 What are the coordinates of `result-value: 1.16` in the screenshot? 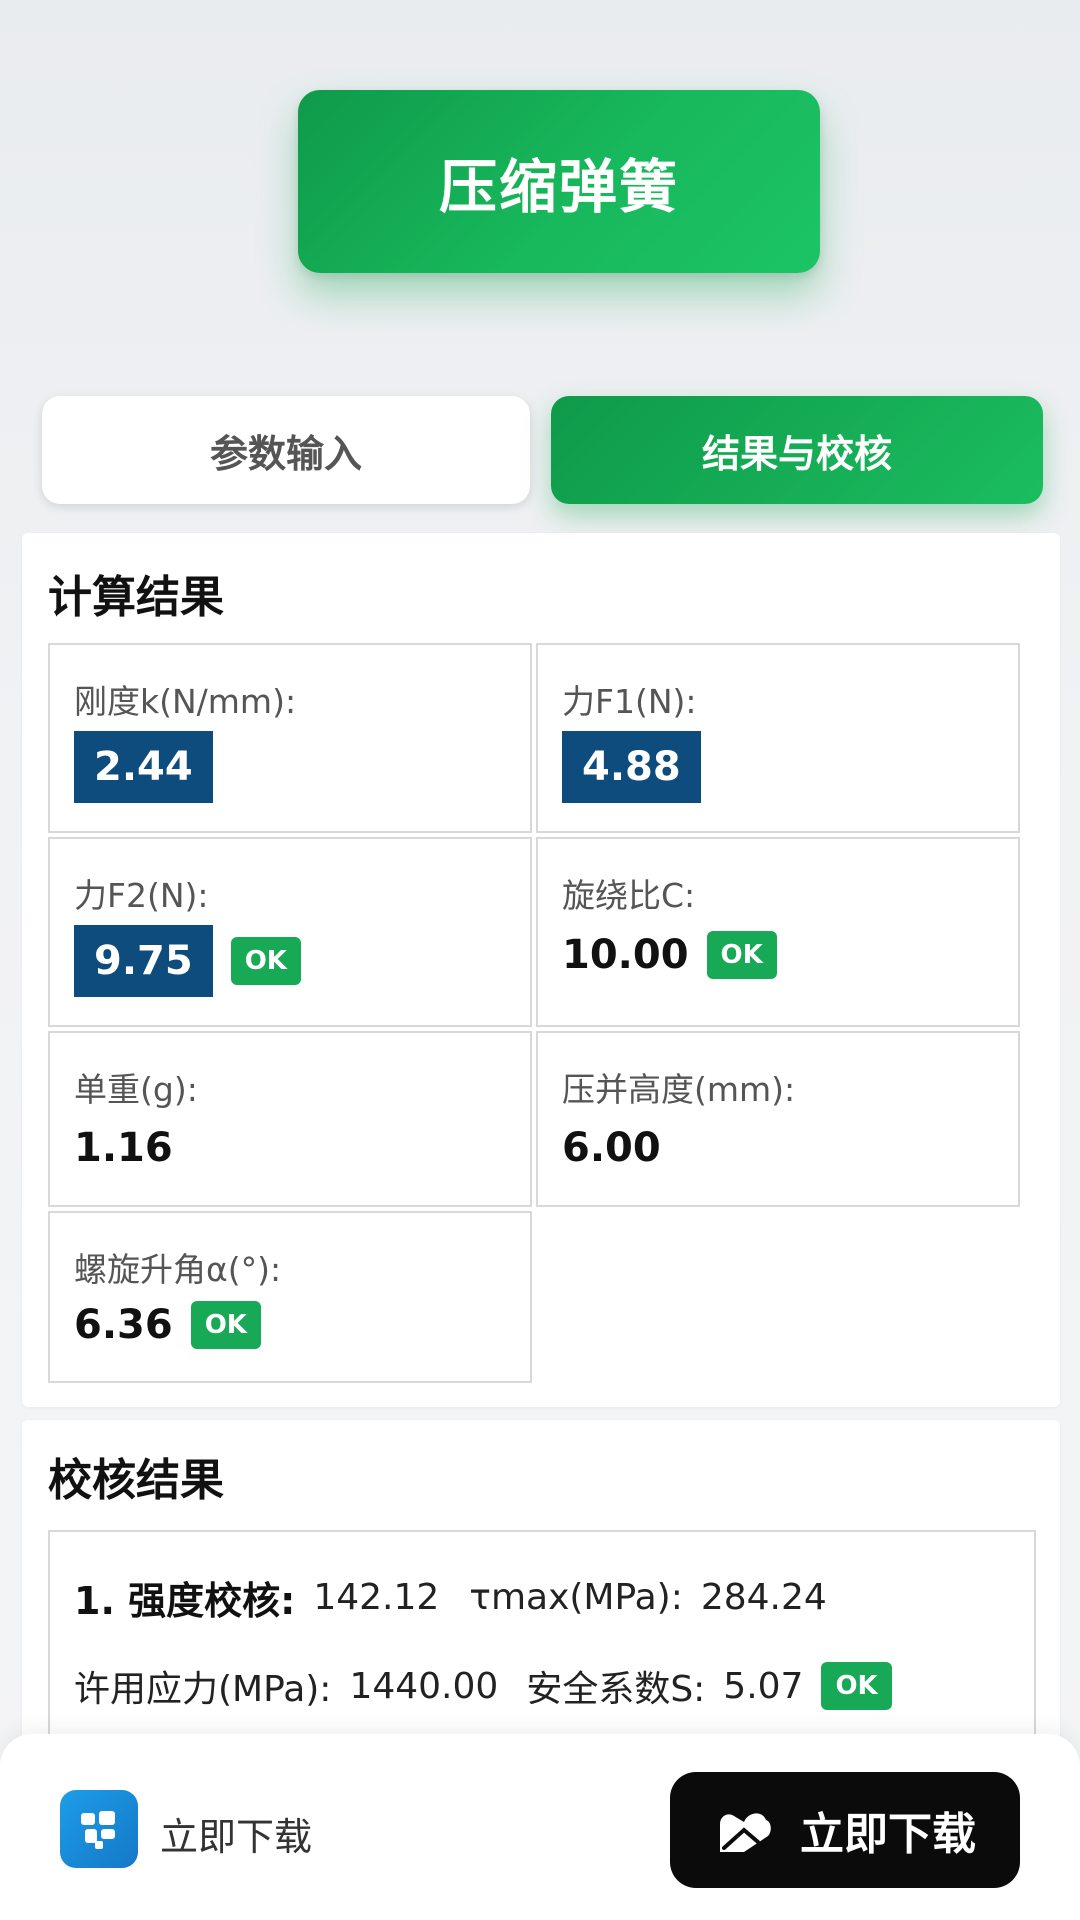 It's located at (123, 1148).